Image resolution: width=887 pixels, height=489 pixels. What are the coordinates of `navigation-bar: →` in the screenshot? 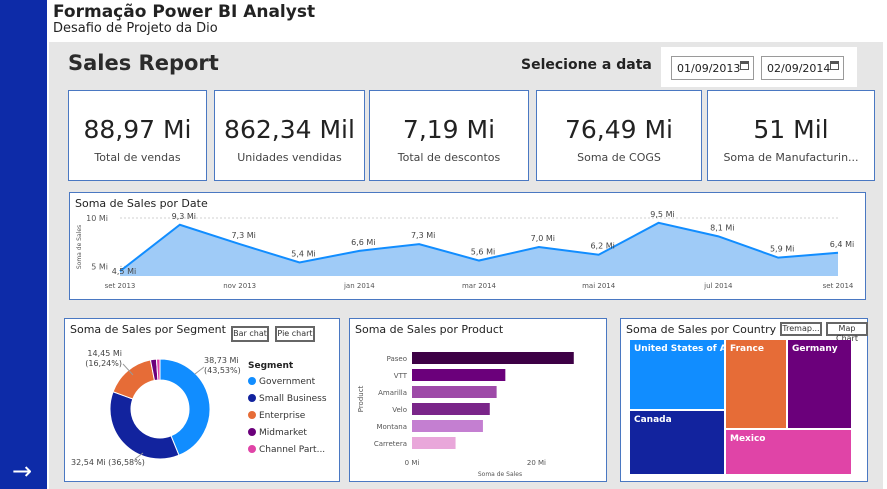 It's located at (23, 244).